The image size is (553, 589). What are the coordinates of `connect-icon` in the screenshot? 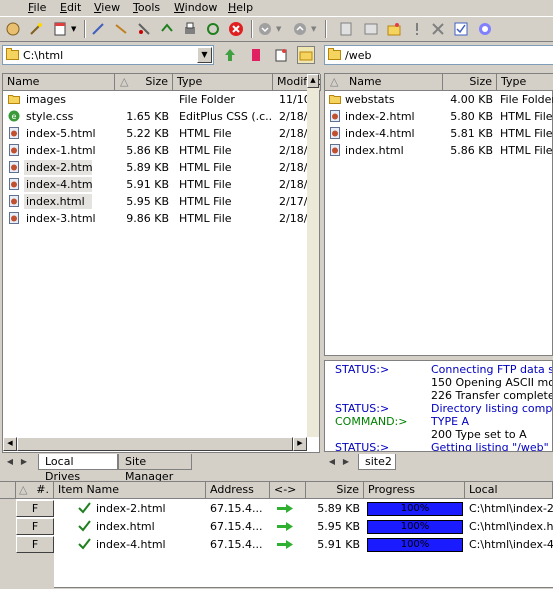 It's located at (13, 29).